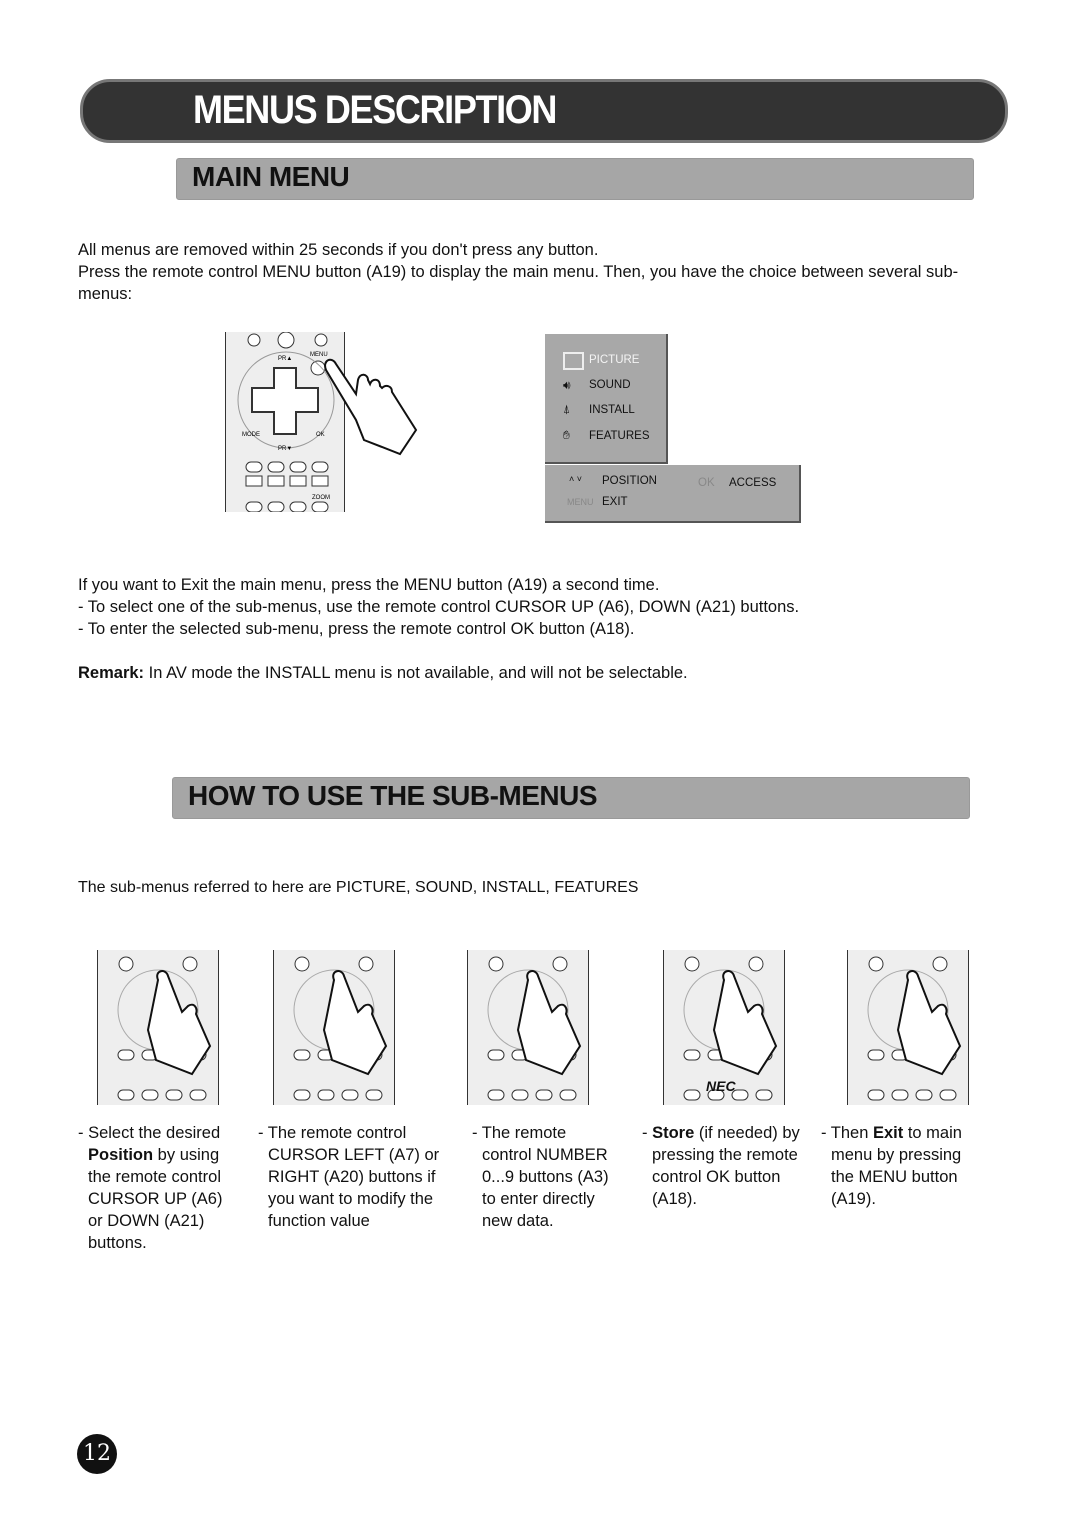 The width and height of the screenshot is (1080, 1525). I want to click on osd-item-picture: PICTURE, so click(614, 360).